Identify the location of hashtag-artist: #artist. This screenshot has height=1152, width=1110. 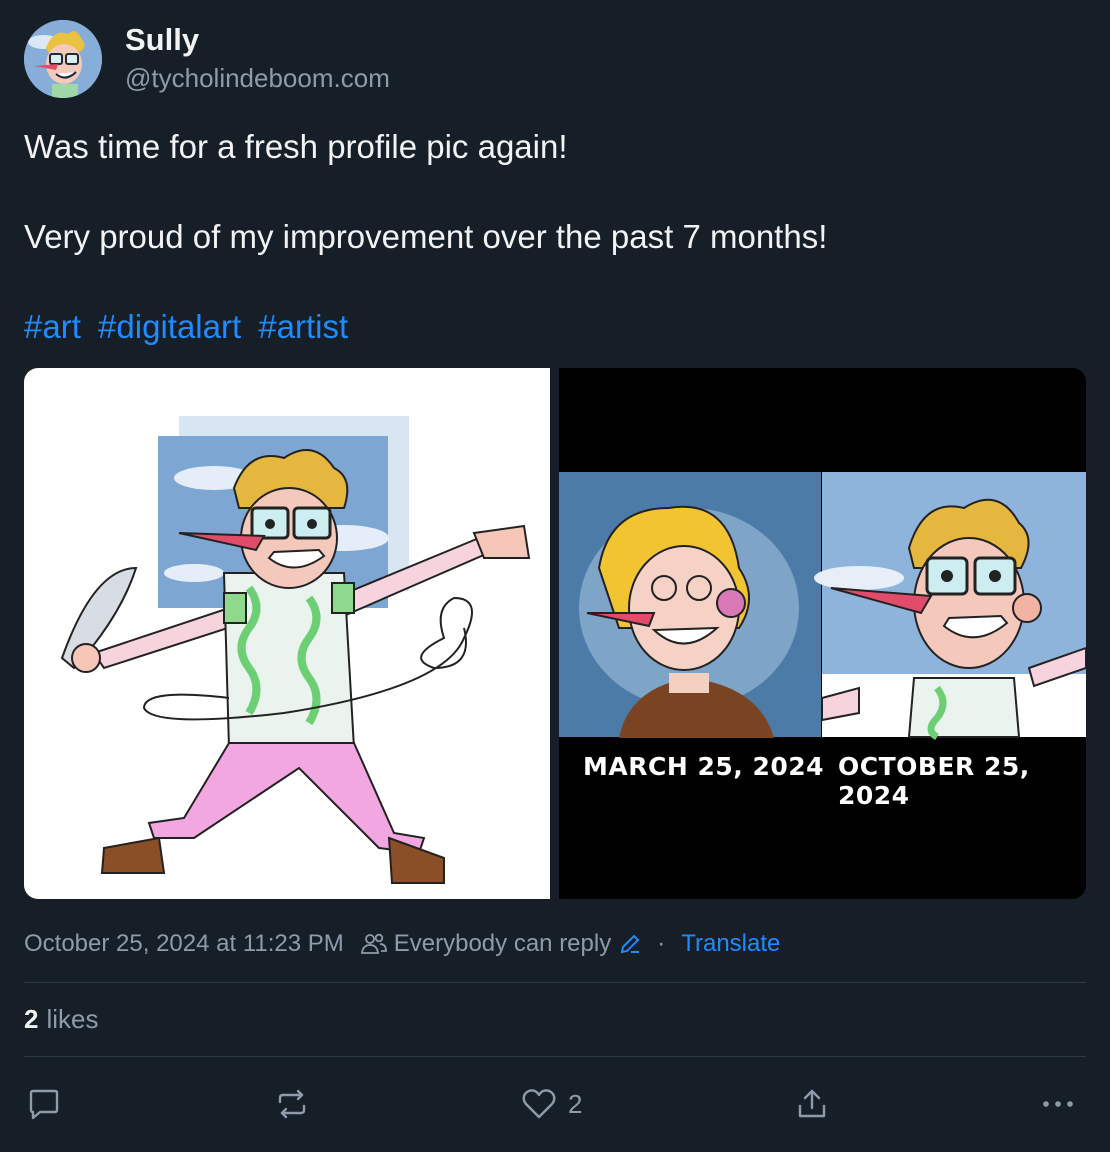
(303, 326).